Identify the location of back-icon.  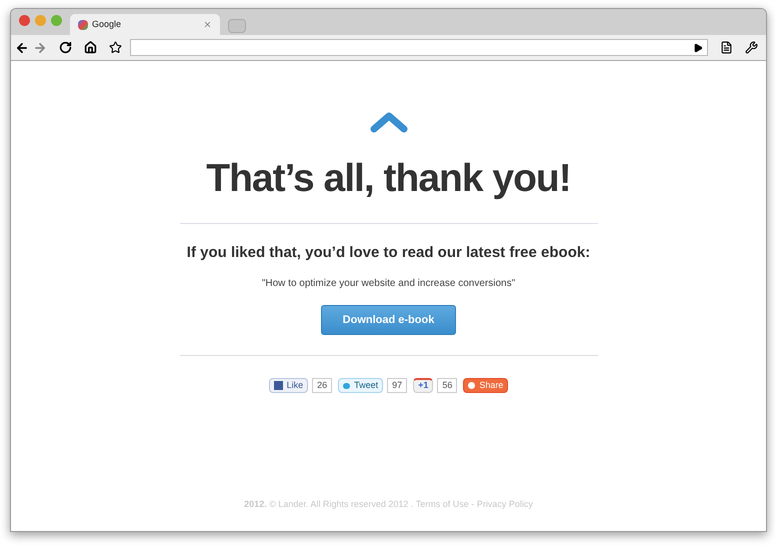
(22, 47).